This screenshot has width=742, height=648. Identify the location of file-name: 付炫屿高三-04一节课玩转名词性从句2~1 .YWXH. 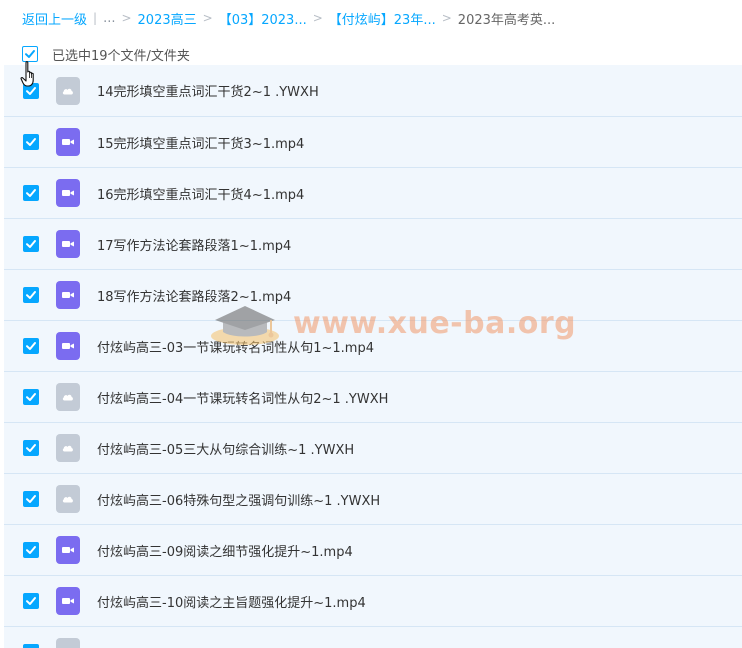
(242, 397).